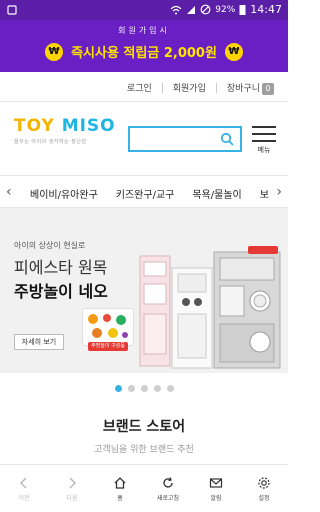  I want to click on logo-text-part2: MISO, so click(88, 126).